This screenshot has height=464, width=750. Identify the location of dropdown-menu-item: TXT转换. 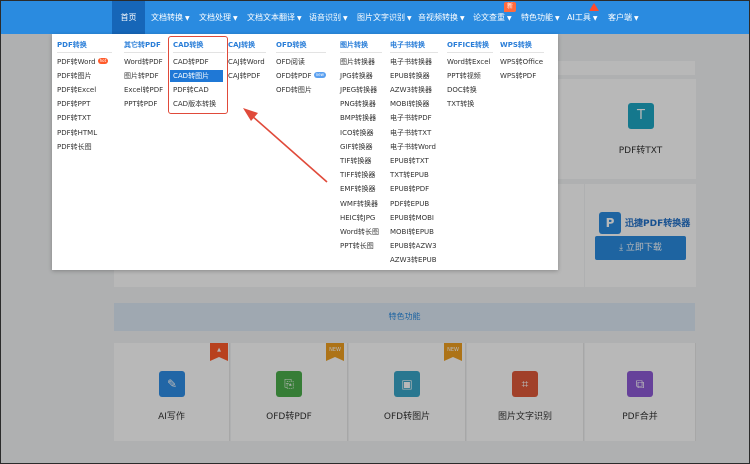
(460, 104).